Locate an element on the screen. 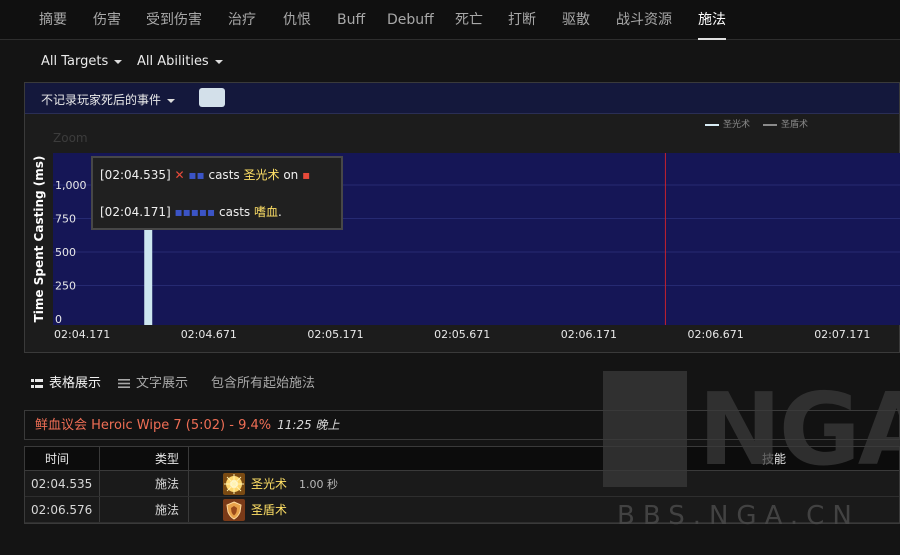 The width and height of the screenshot is (900, 555). col-header-time: 时间 is located at coordinates (57, 458).